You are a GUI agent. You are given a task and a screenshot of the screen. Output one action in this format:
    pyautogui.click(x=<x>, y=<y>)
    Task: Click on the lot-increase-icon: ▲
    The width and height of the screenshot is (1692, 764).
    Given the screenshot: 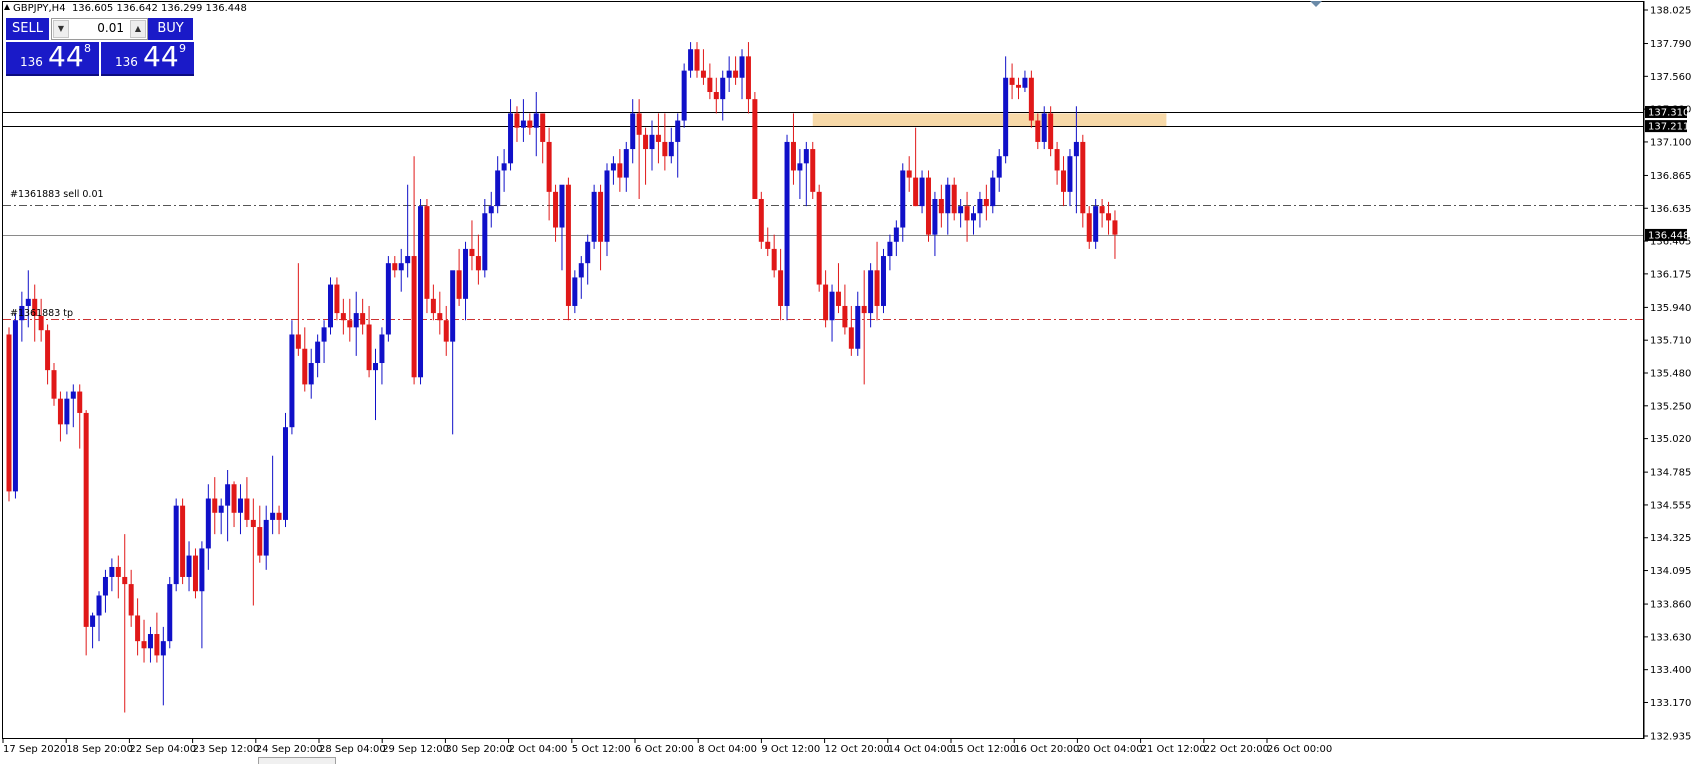 What is the action you would take?
    pyautogui.click(x=138, y=29)
    